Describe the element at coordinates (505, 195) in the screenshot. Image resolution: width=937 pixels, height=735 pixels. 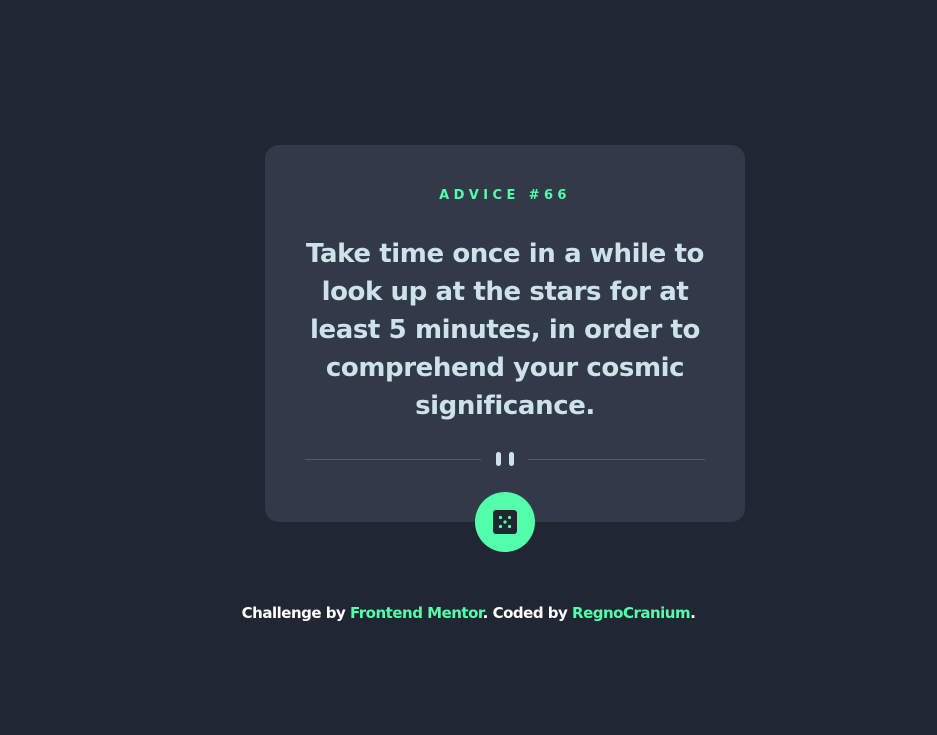
I see `advice-id-label: ADVICE #66` at that location.